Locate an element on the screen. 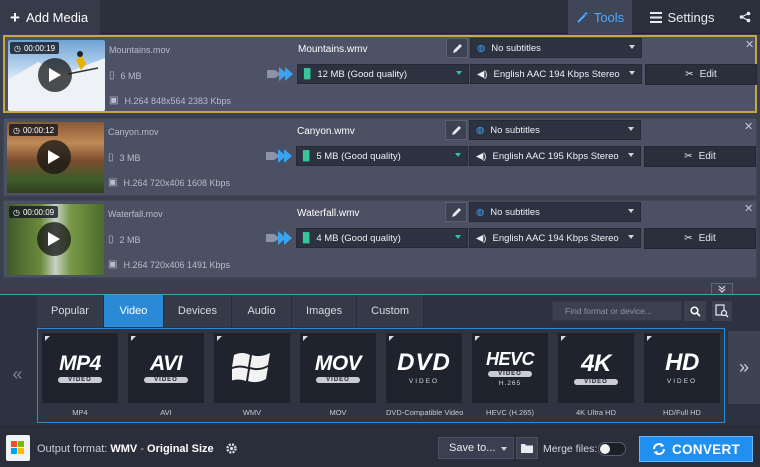 The image size is (760, 467). formats-prev-button: « is located at coordinates (17, 374).